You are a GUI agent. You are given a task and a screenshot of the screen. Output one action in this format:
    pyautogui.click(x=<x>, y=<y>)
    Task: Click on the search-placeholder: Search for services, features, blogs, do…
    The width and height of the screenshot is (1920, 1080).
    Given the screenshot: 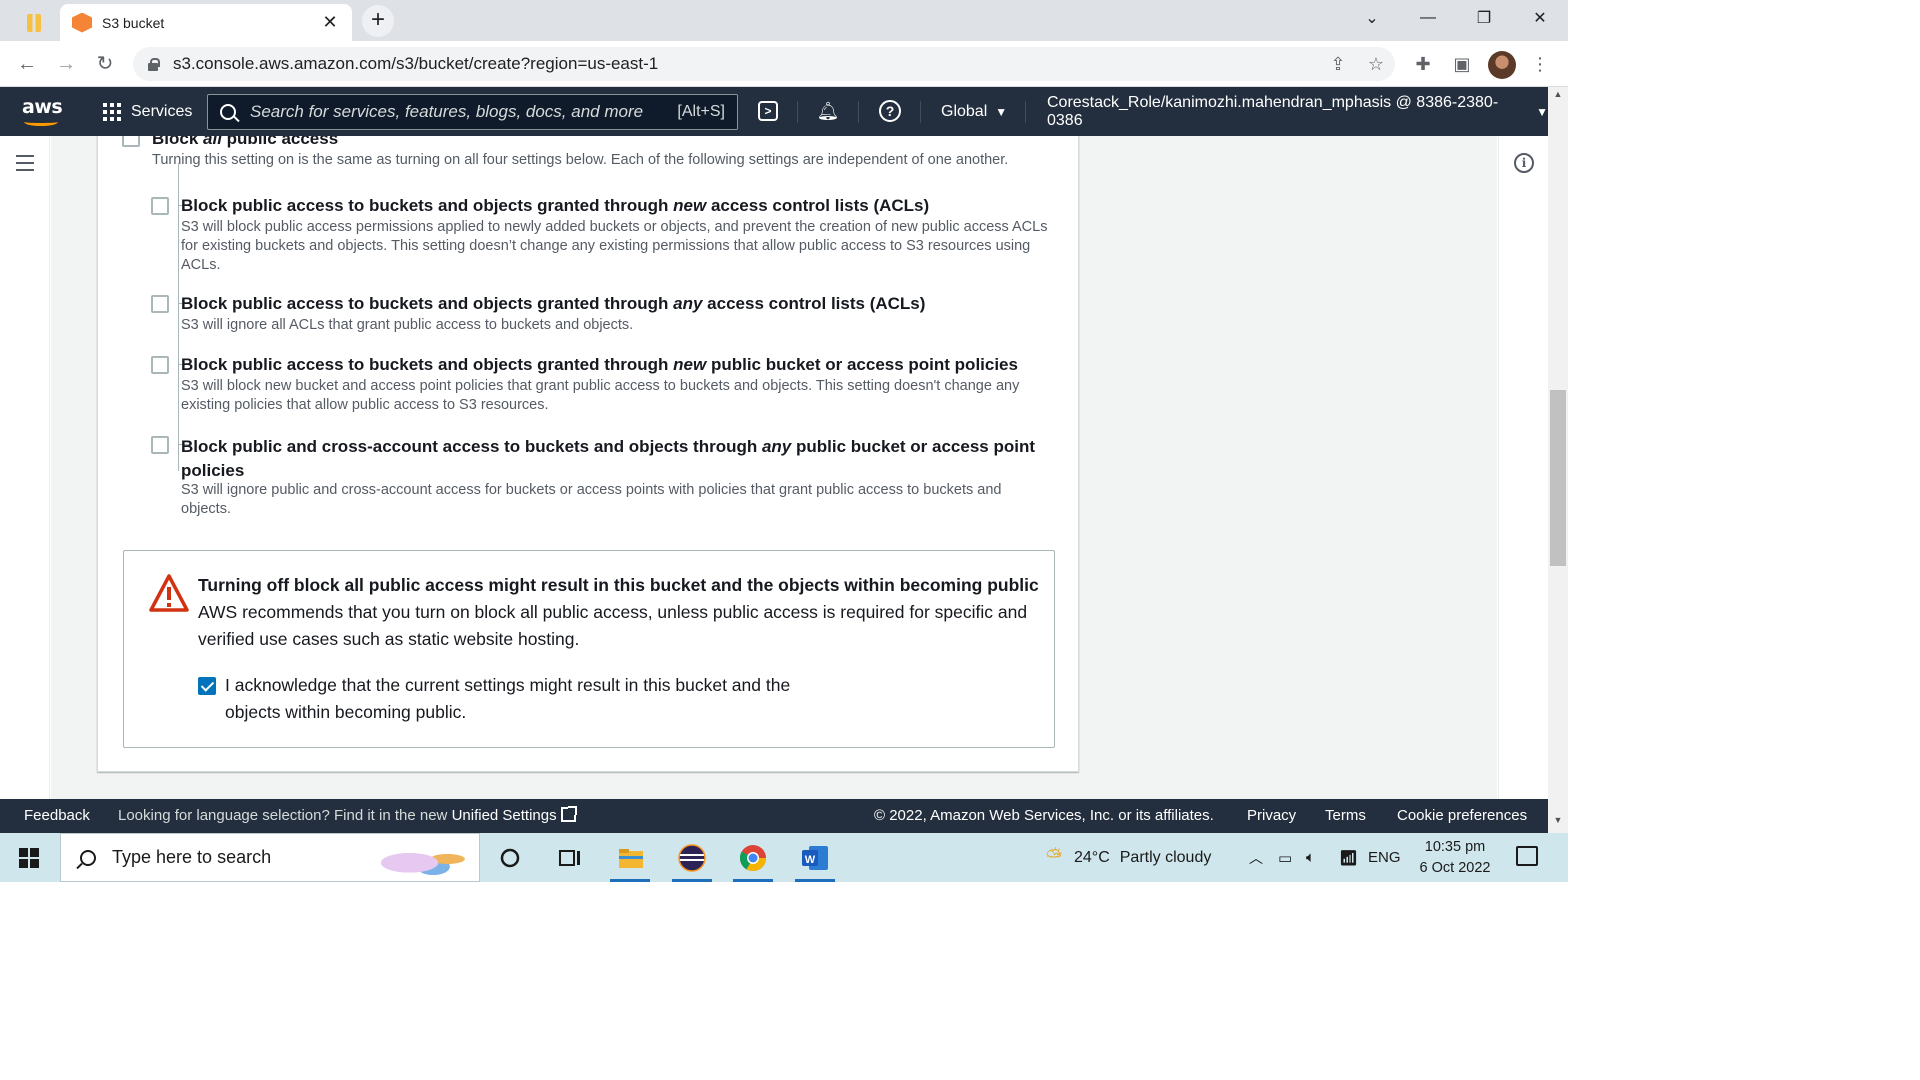 What is the action you would take?
    pyautogui.click(x=447, y=111)
    